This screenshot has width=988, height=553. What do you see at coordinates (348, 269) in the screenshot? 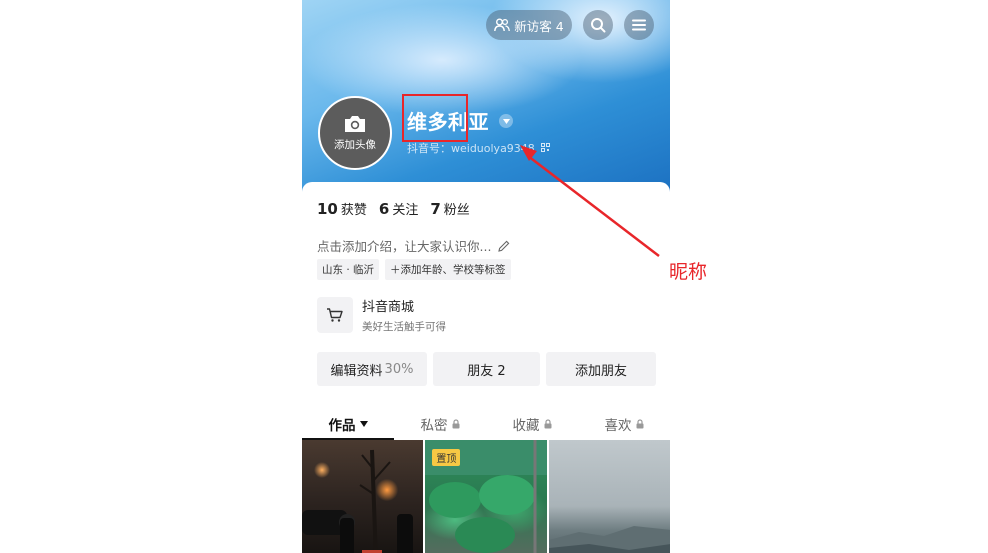
I see `location-tag: 山东 · 临沂` at bounding box center [348, 269].